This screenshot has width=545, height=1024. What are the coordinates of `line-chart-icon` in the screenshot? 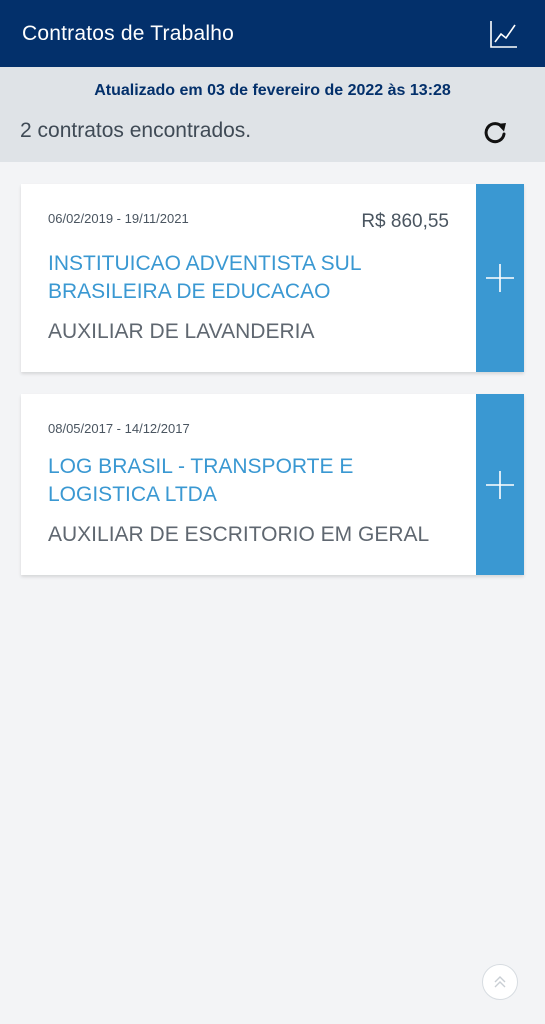 It's located at (504, 34).